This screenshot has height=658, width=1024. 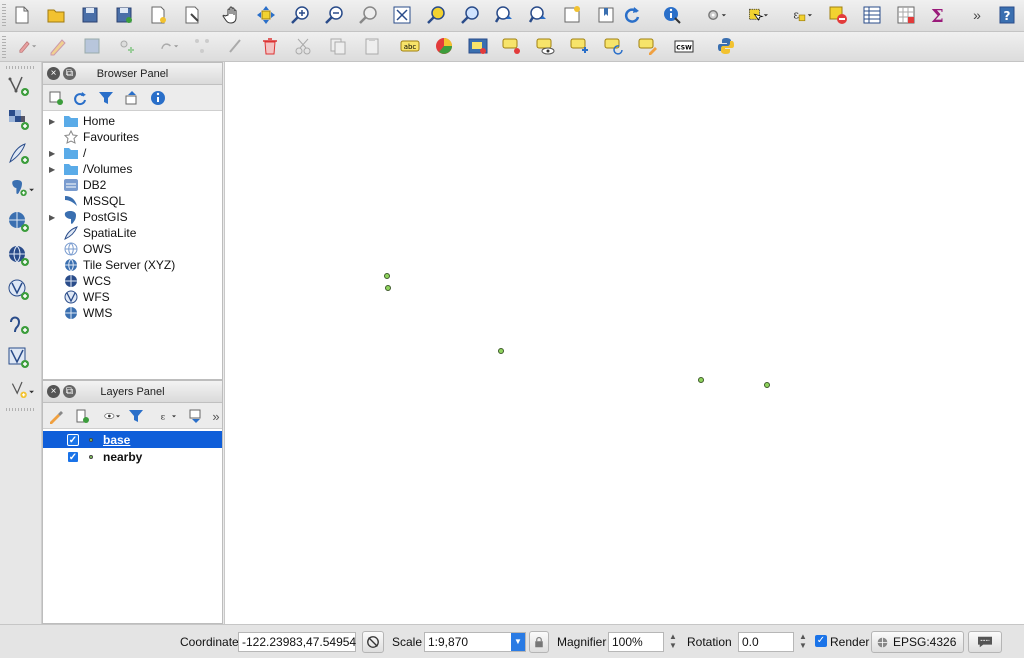 I want to click on collapse-all-icon, so click(x=132, y=98).